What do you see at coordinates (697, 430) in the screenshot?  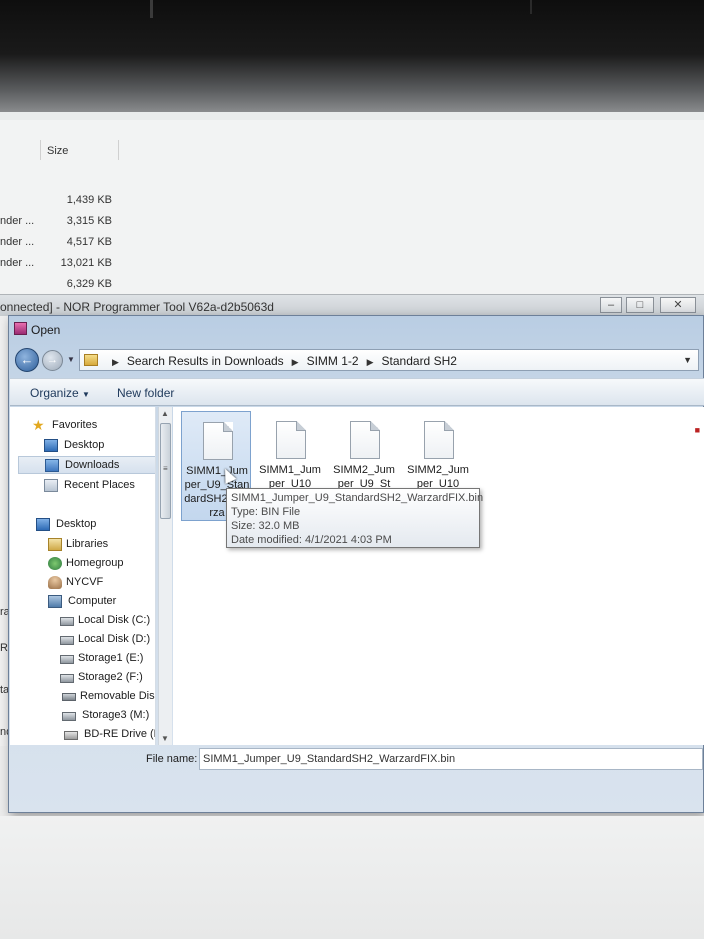 I see `preview-icon: ■` at bounding box center [697, 430].